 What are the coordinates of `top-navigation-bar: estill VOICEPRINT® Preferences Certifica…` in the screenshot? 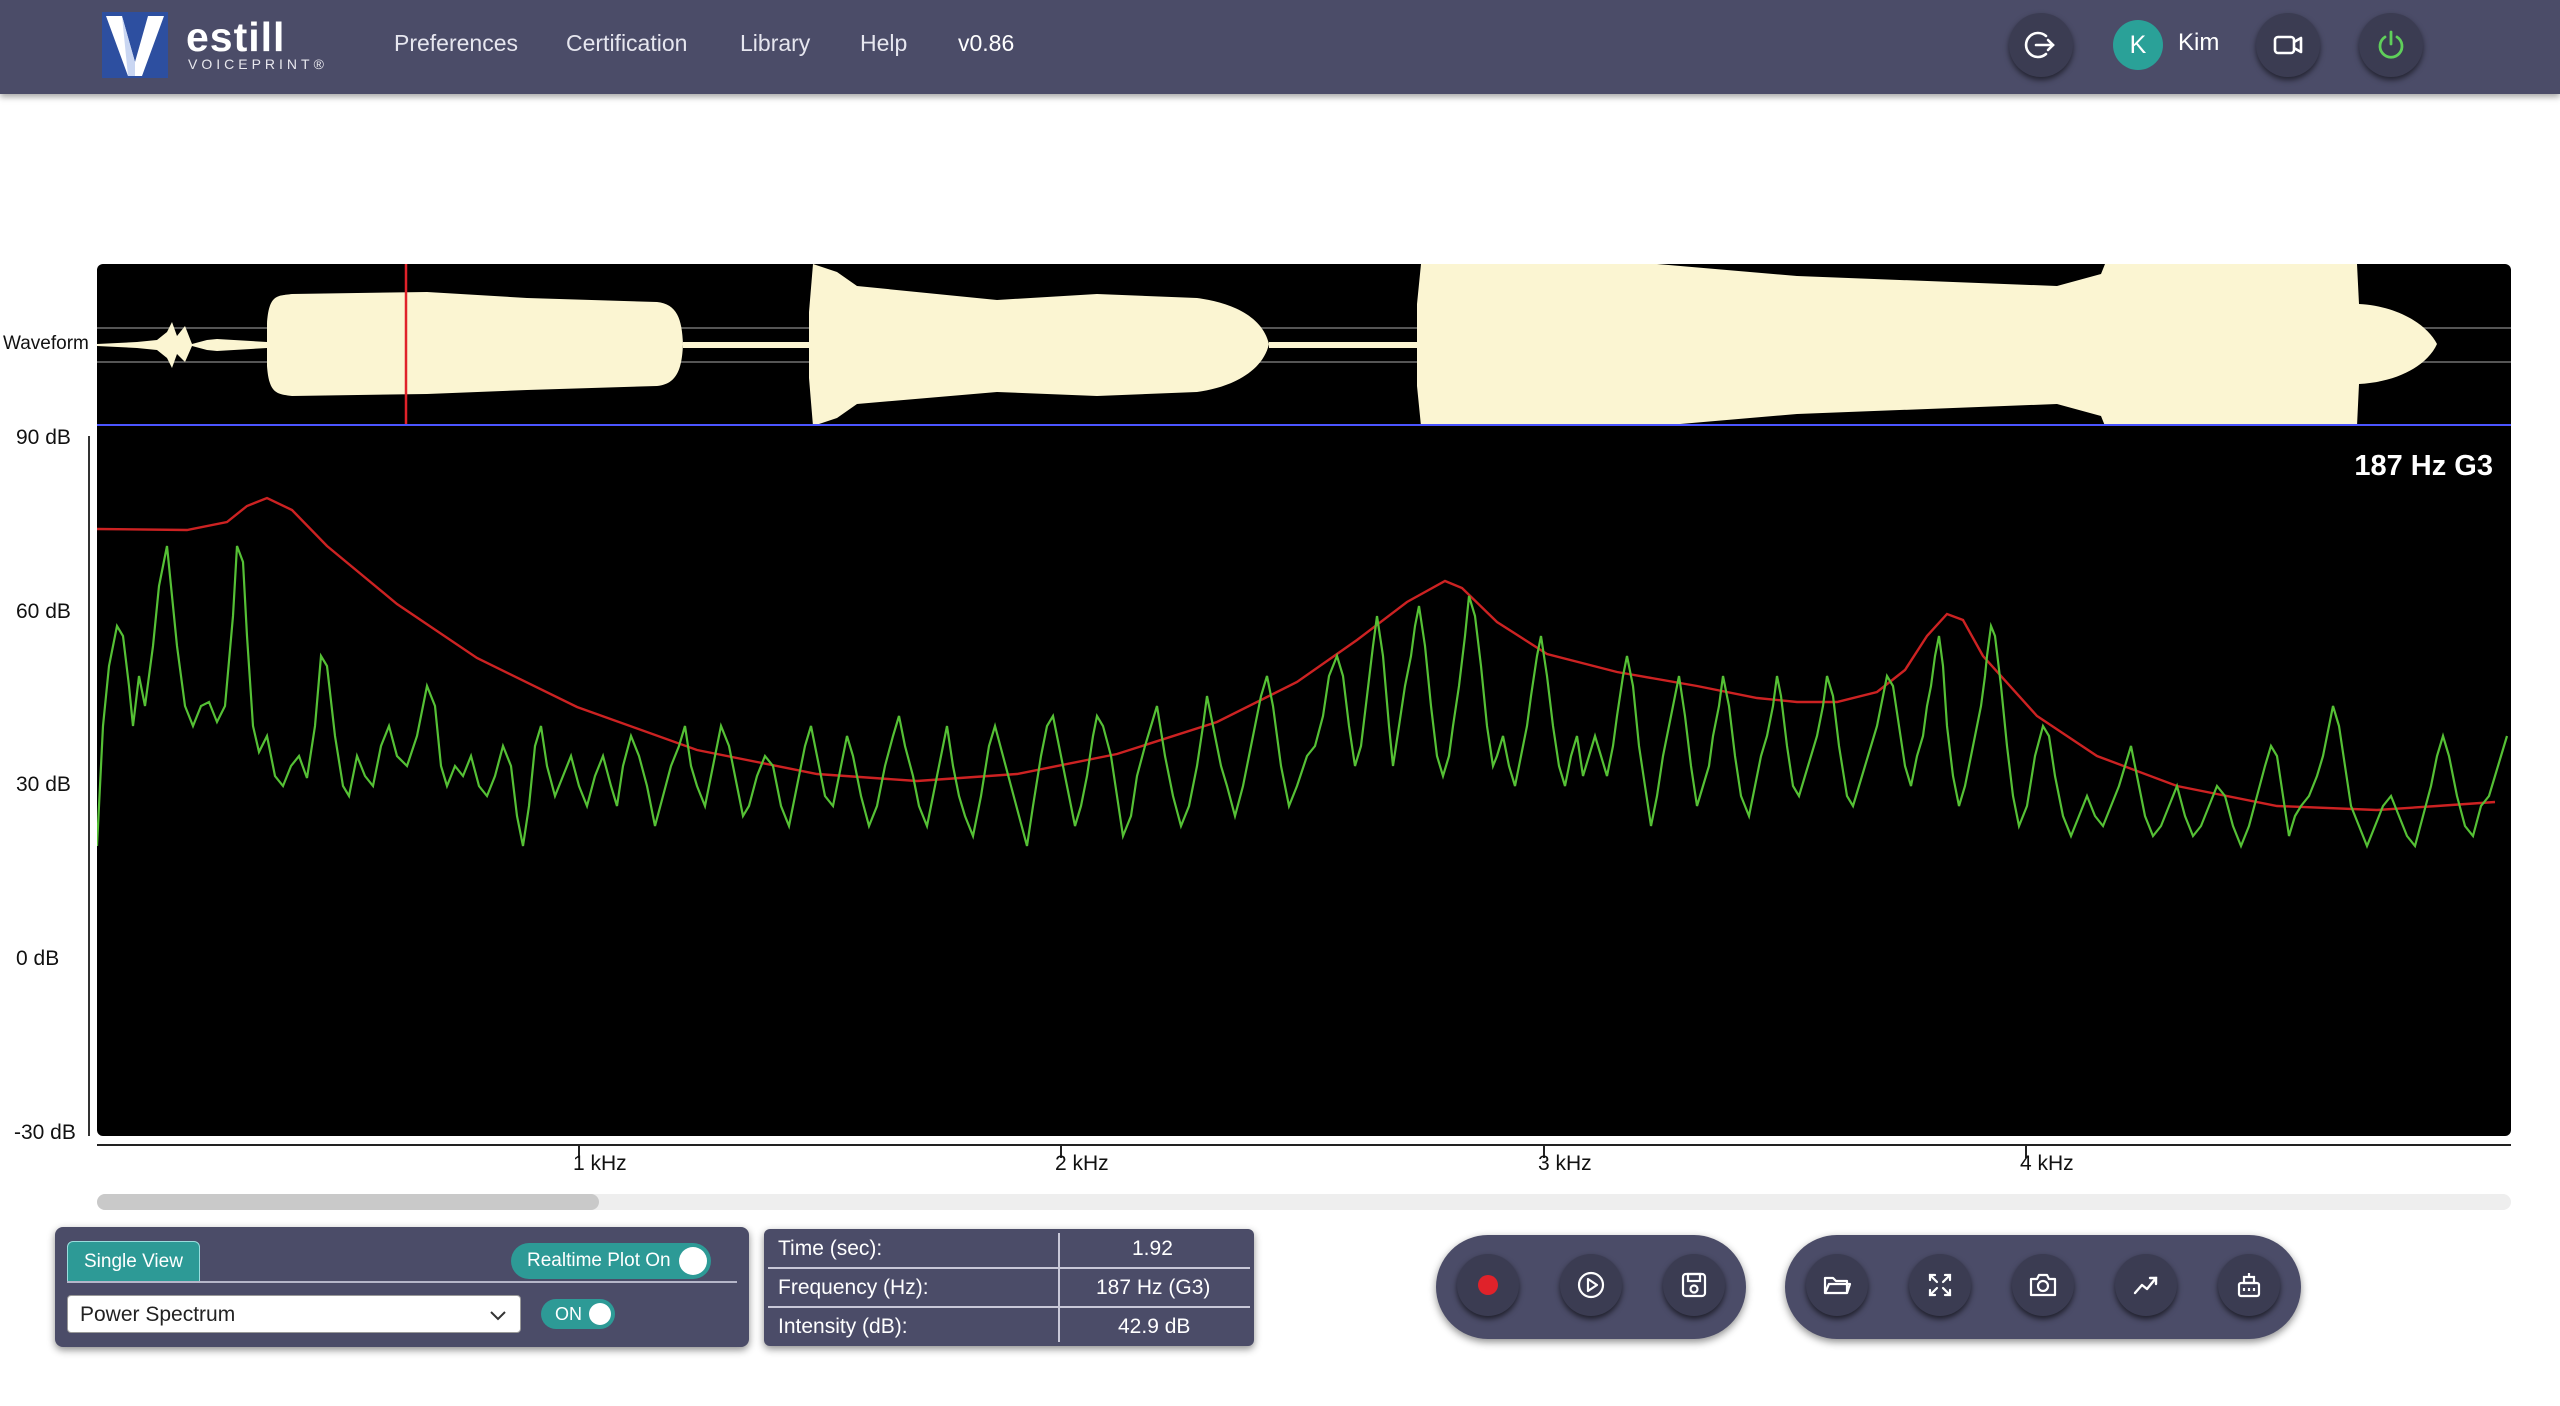 It's located at (1280, 47).